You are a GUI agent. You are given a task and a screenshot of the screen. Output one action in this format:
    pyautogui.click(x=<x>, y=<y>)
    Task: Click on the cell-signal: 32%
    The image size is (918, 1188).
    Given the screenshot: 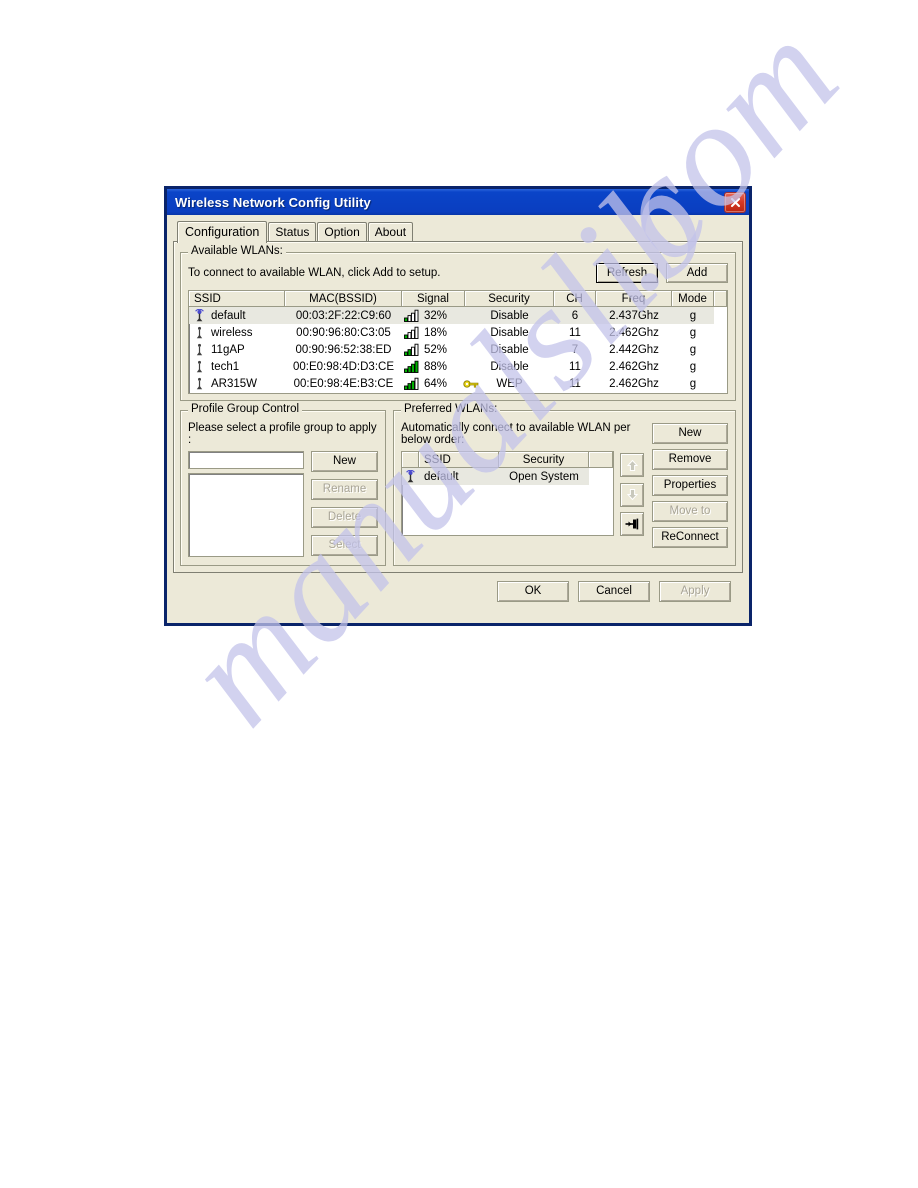 What is the action you would take?
    pyautogui.click(x=433, y=315)
    